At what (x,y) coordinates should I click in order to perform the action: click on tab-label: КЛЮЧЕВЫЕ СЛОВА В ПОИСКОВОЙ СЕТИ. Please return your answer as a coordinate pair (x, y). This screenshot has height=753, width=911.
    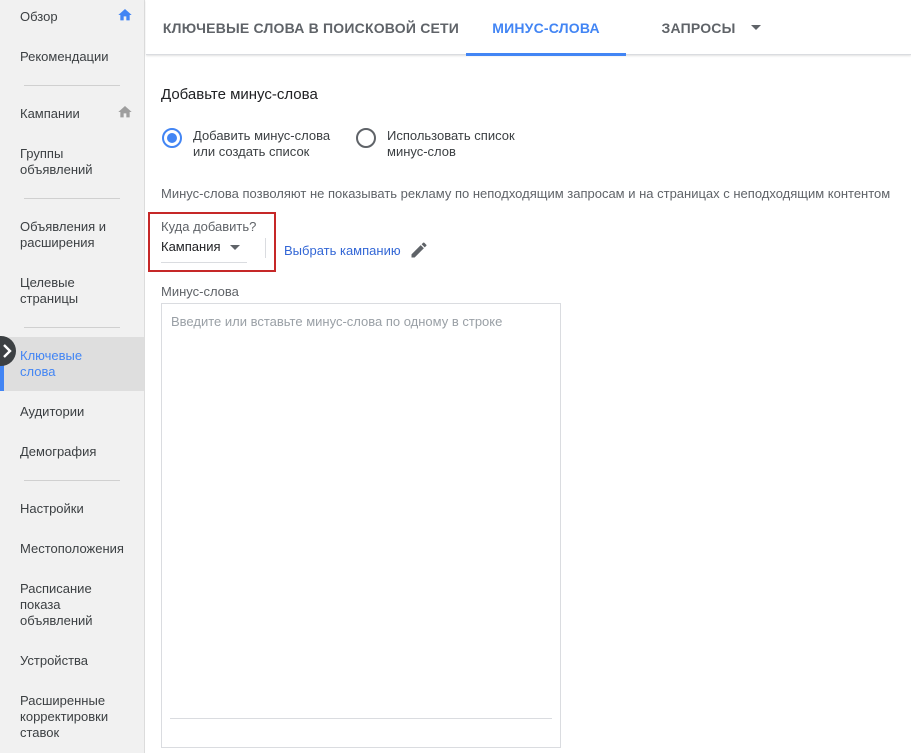
    Looking at the image, I should click on (311, 27).